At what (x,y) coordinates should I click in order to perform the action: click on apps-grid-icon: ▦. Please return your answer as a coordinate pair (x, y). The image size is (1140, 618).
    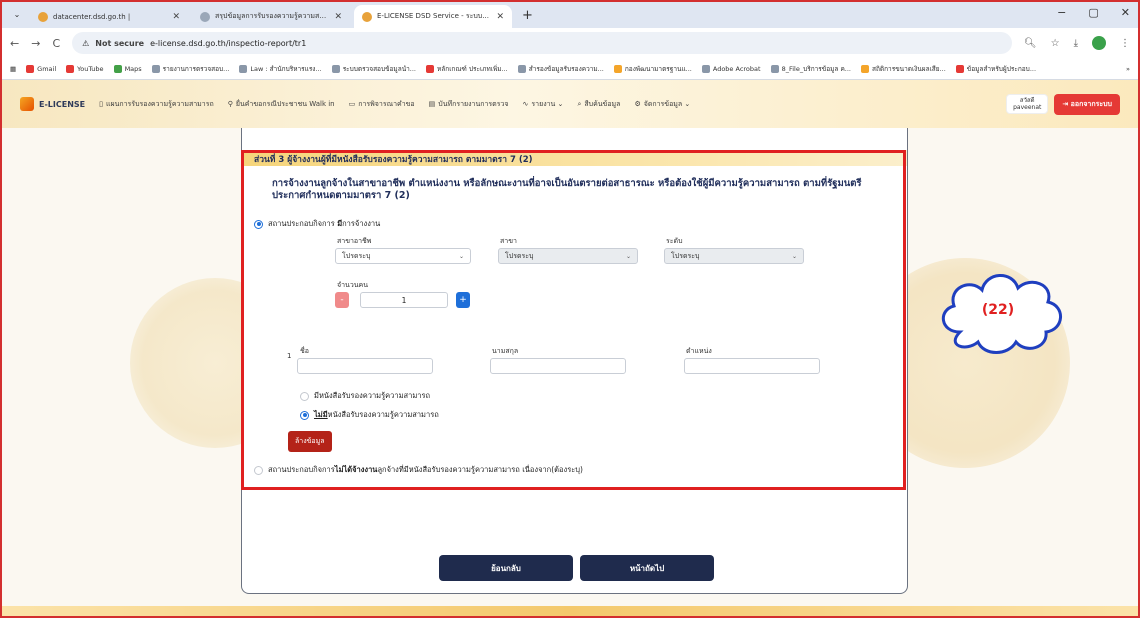
    Looking at the image, I should click on (13, 69).